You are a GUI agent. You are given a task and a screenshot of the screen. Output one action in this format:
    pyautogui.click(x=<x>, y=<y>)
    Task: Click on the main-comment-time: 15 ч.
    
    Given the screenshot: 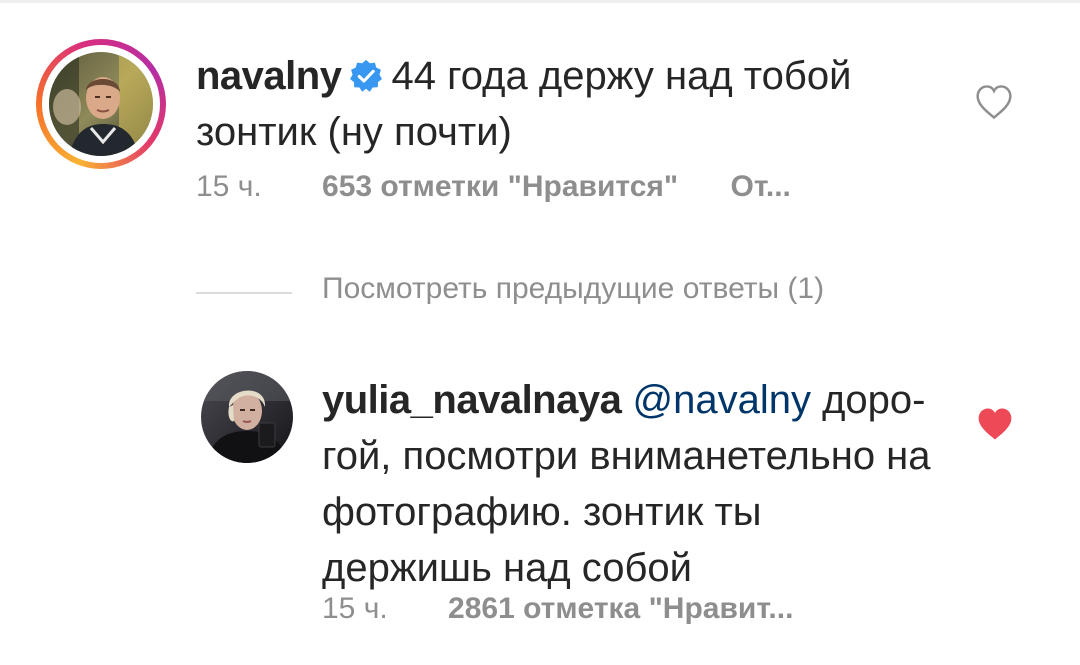 What is the action you would take?
    pyautogui.click(x=229, y=186)
    